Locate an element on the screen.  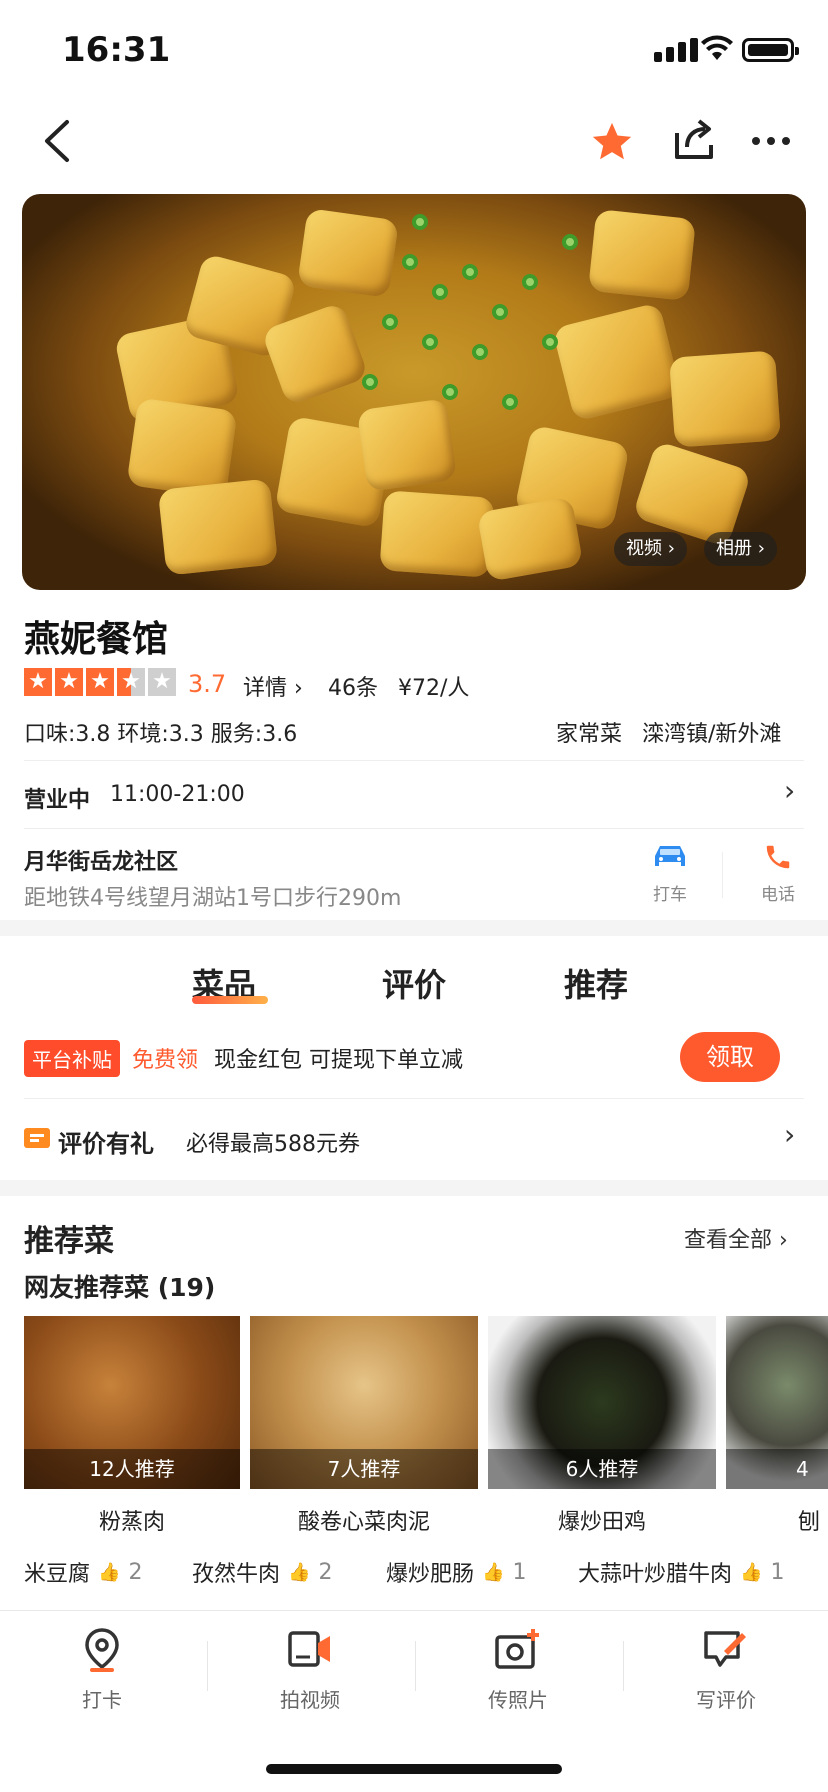
mini-dish-name: 爆炒肥肠 is located at coordinates (430, 1574).